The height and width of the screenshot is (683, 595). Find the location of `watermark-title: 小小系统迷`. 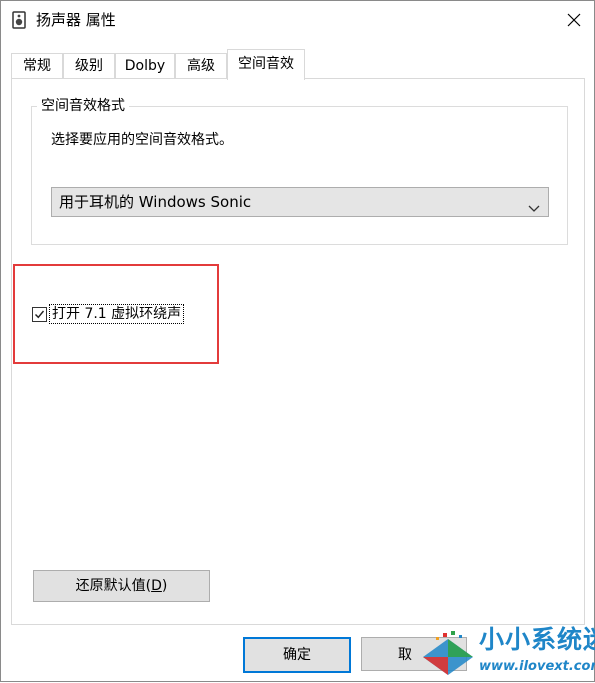

watermark-title: 小小系统迷 is located at coordinates (537, 639).